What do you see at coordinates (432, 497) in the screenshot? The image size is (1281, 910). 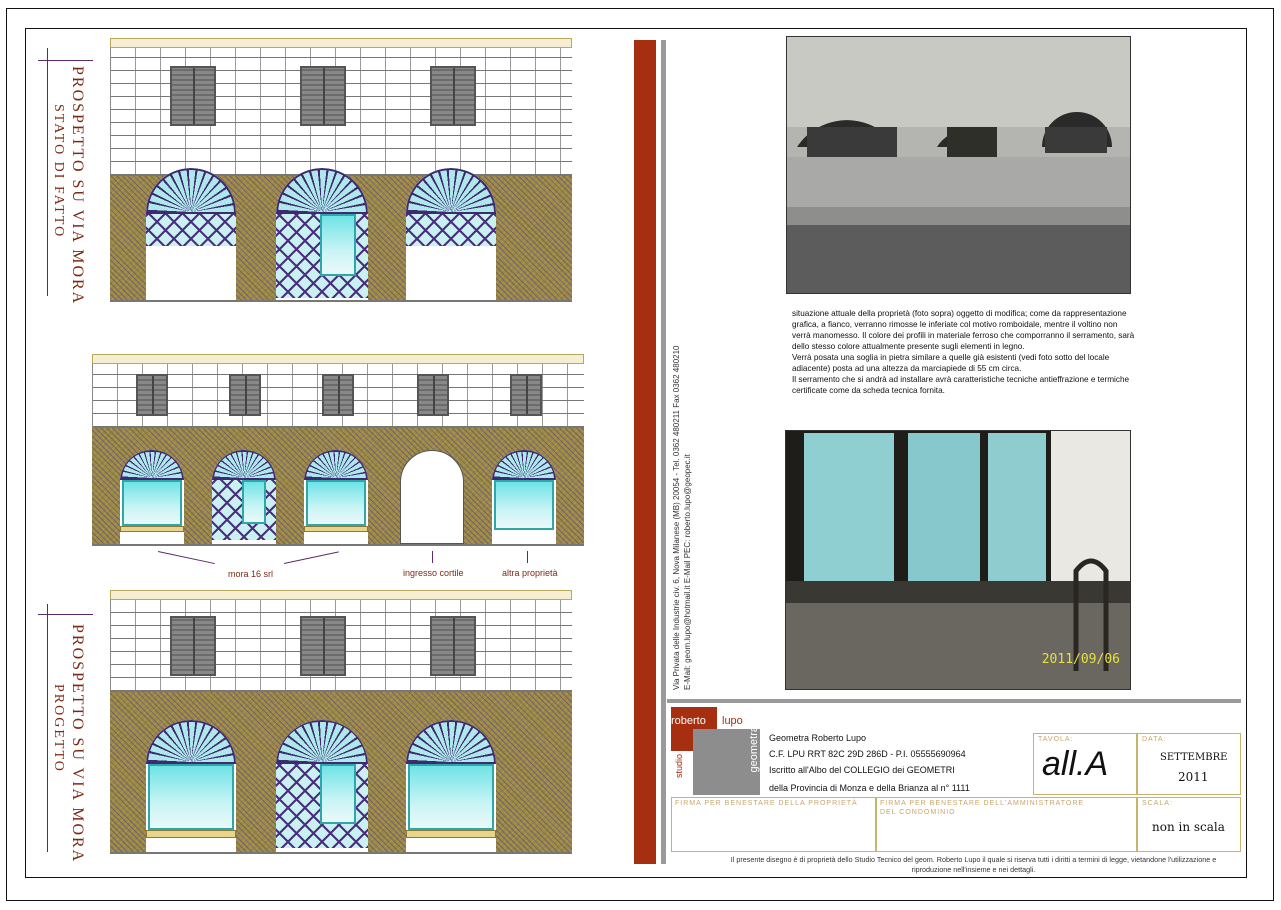 I see `arch-courtyard-entrance` at bounding box center [432, 497].